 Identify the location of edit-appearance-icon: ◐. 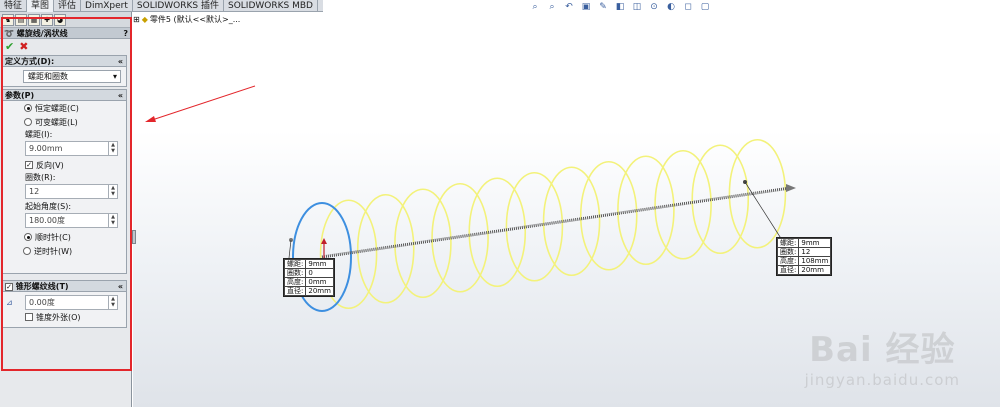
(671, 7).